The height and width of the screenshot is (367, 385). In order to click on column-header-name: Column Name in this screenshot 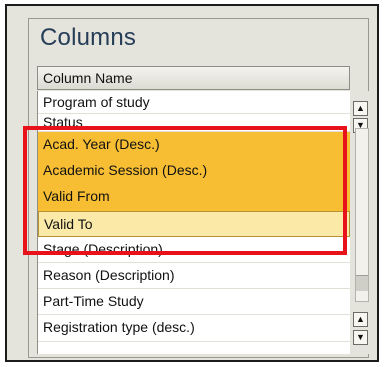, I will do `click(193, 78)`.